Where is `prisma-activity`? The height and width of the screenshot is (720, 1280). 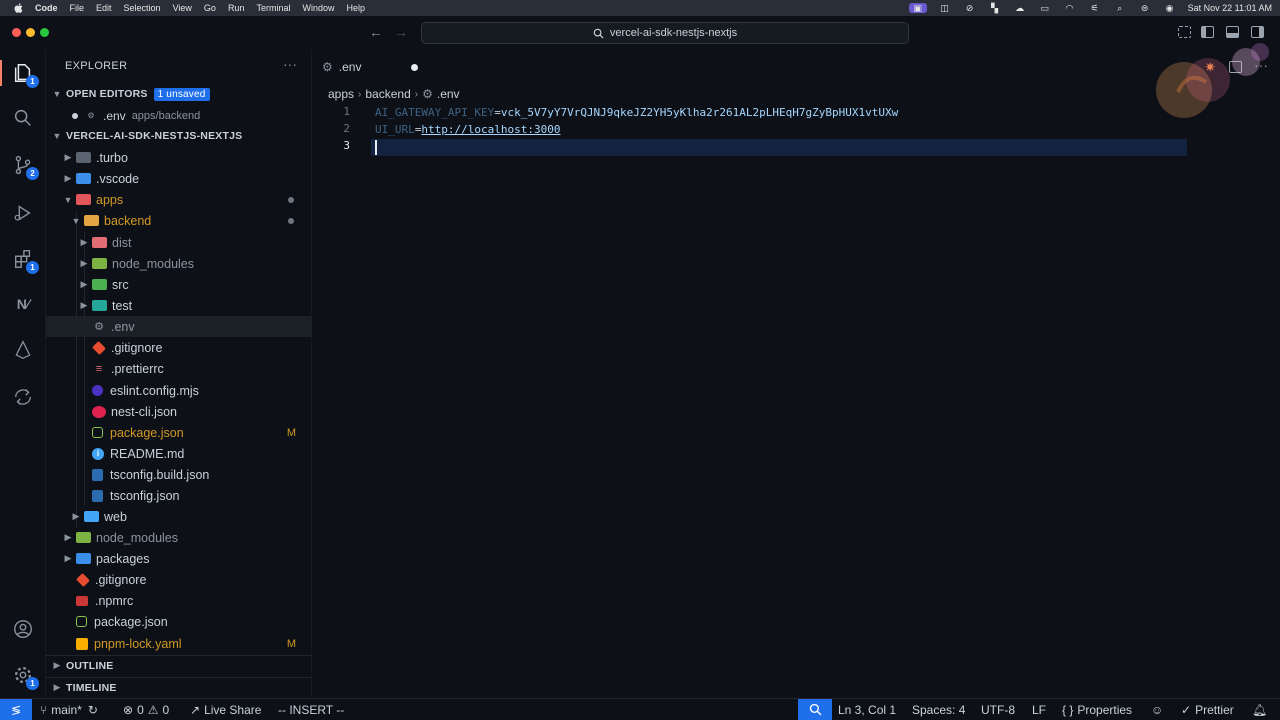
prisma-activity is located at coordinates (23, 350).